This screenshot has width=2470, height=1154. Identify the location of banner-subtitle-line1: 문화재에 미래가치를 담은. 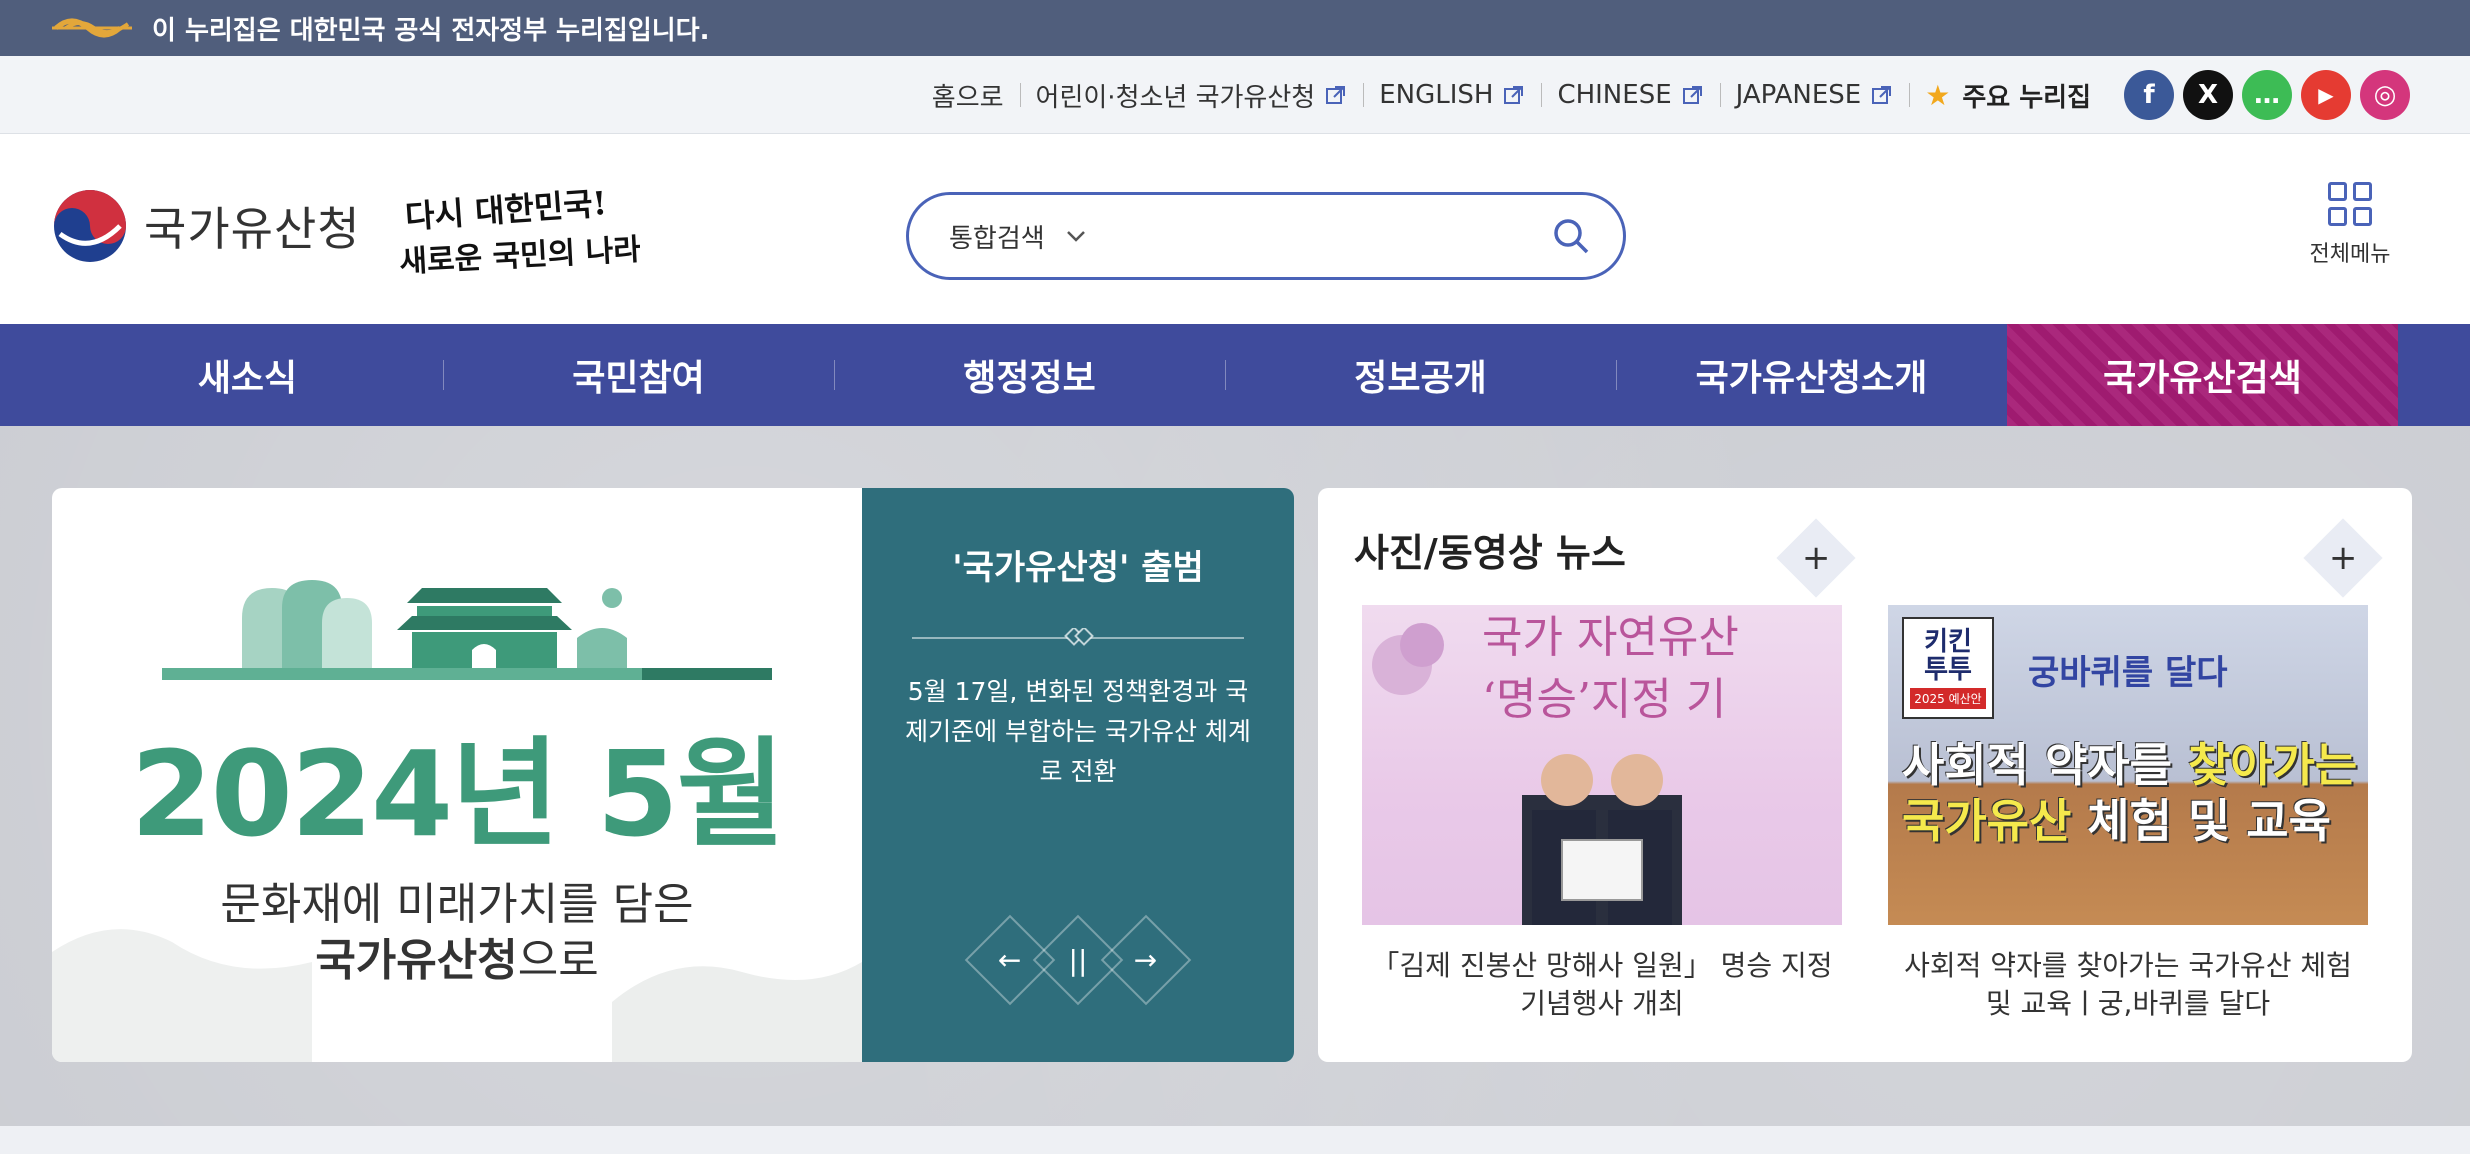
(457, 904).